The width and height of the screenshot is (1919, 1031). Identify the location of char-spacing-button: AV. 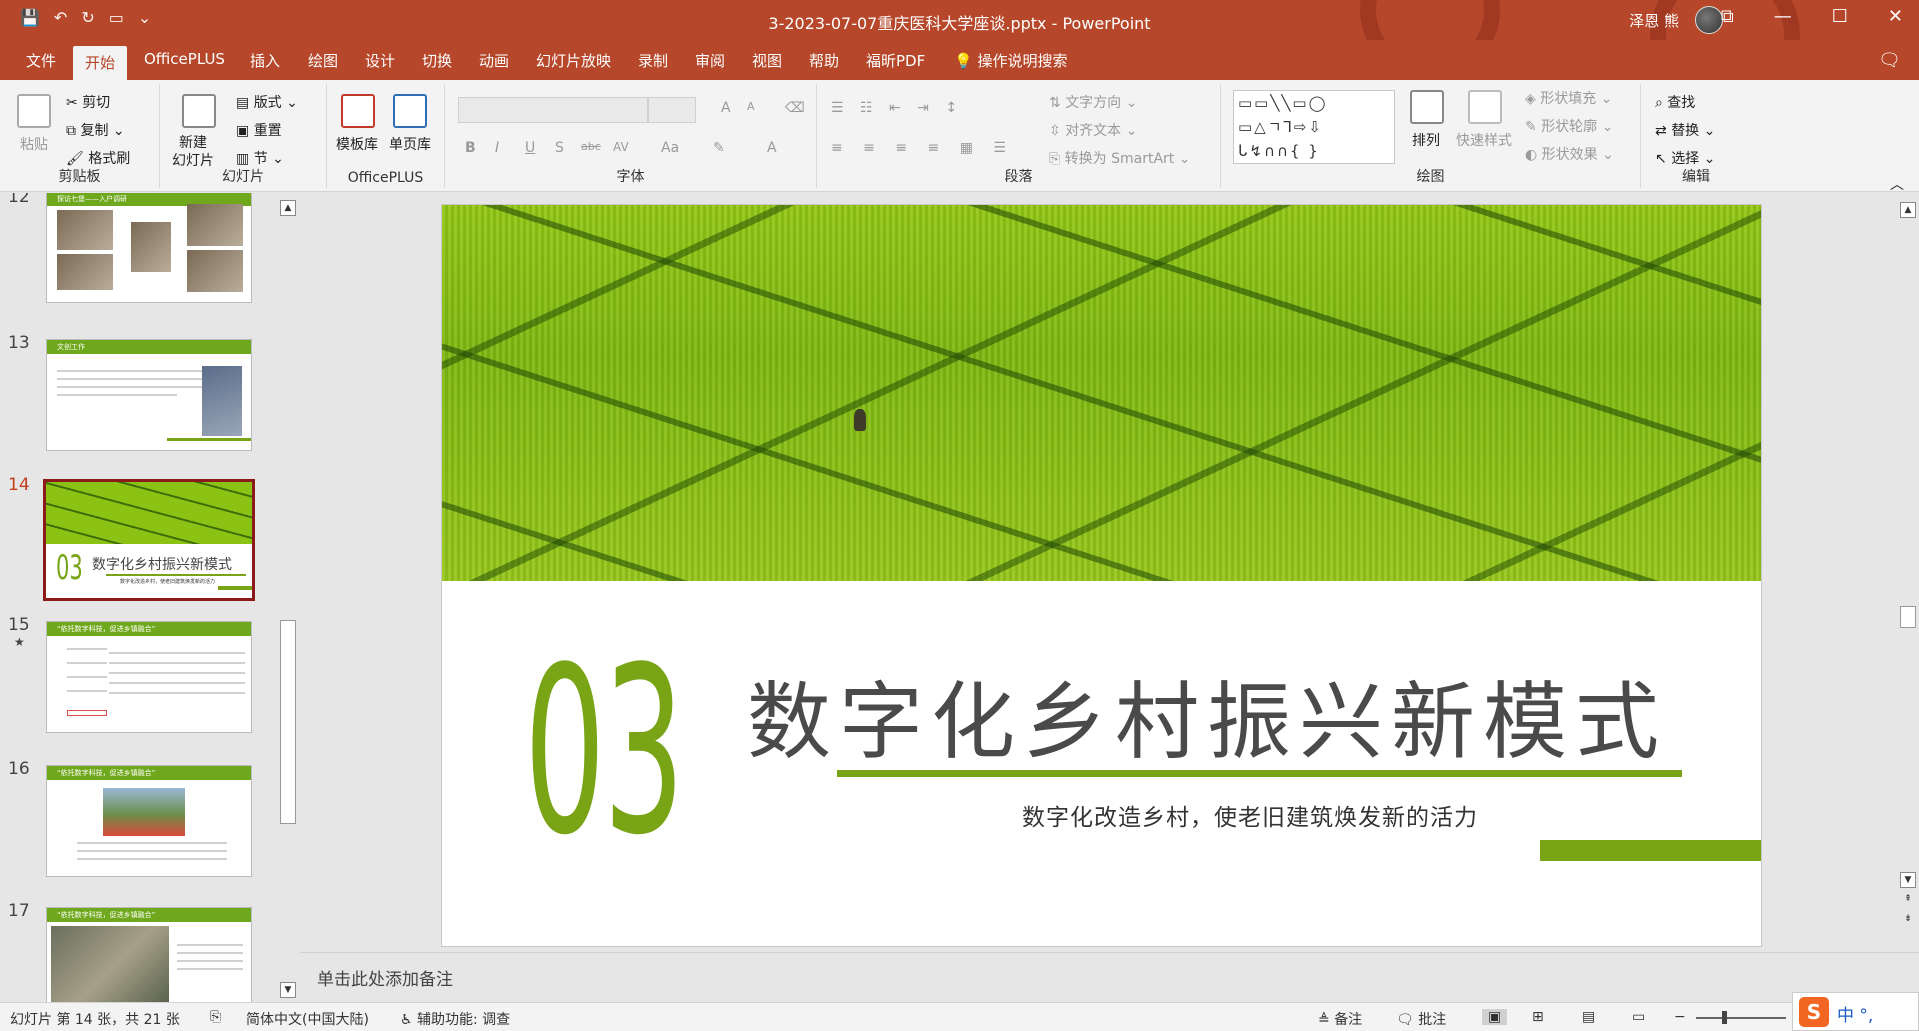
(621, 147).